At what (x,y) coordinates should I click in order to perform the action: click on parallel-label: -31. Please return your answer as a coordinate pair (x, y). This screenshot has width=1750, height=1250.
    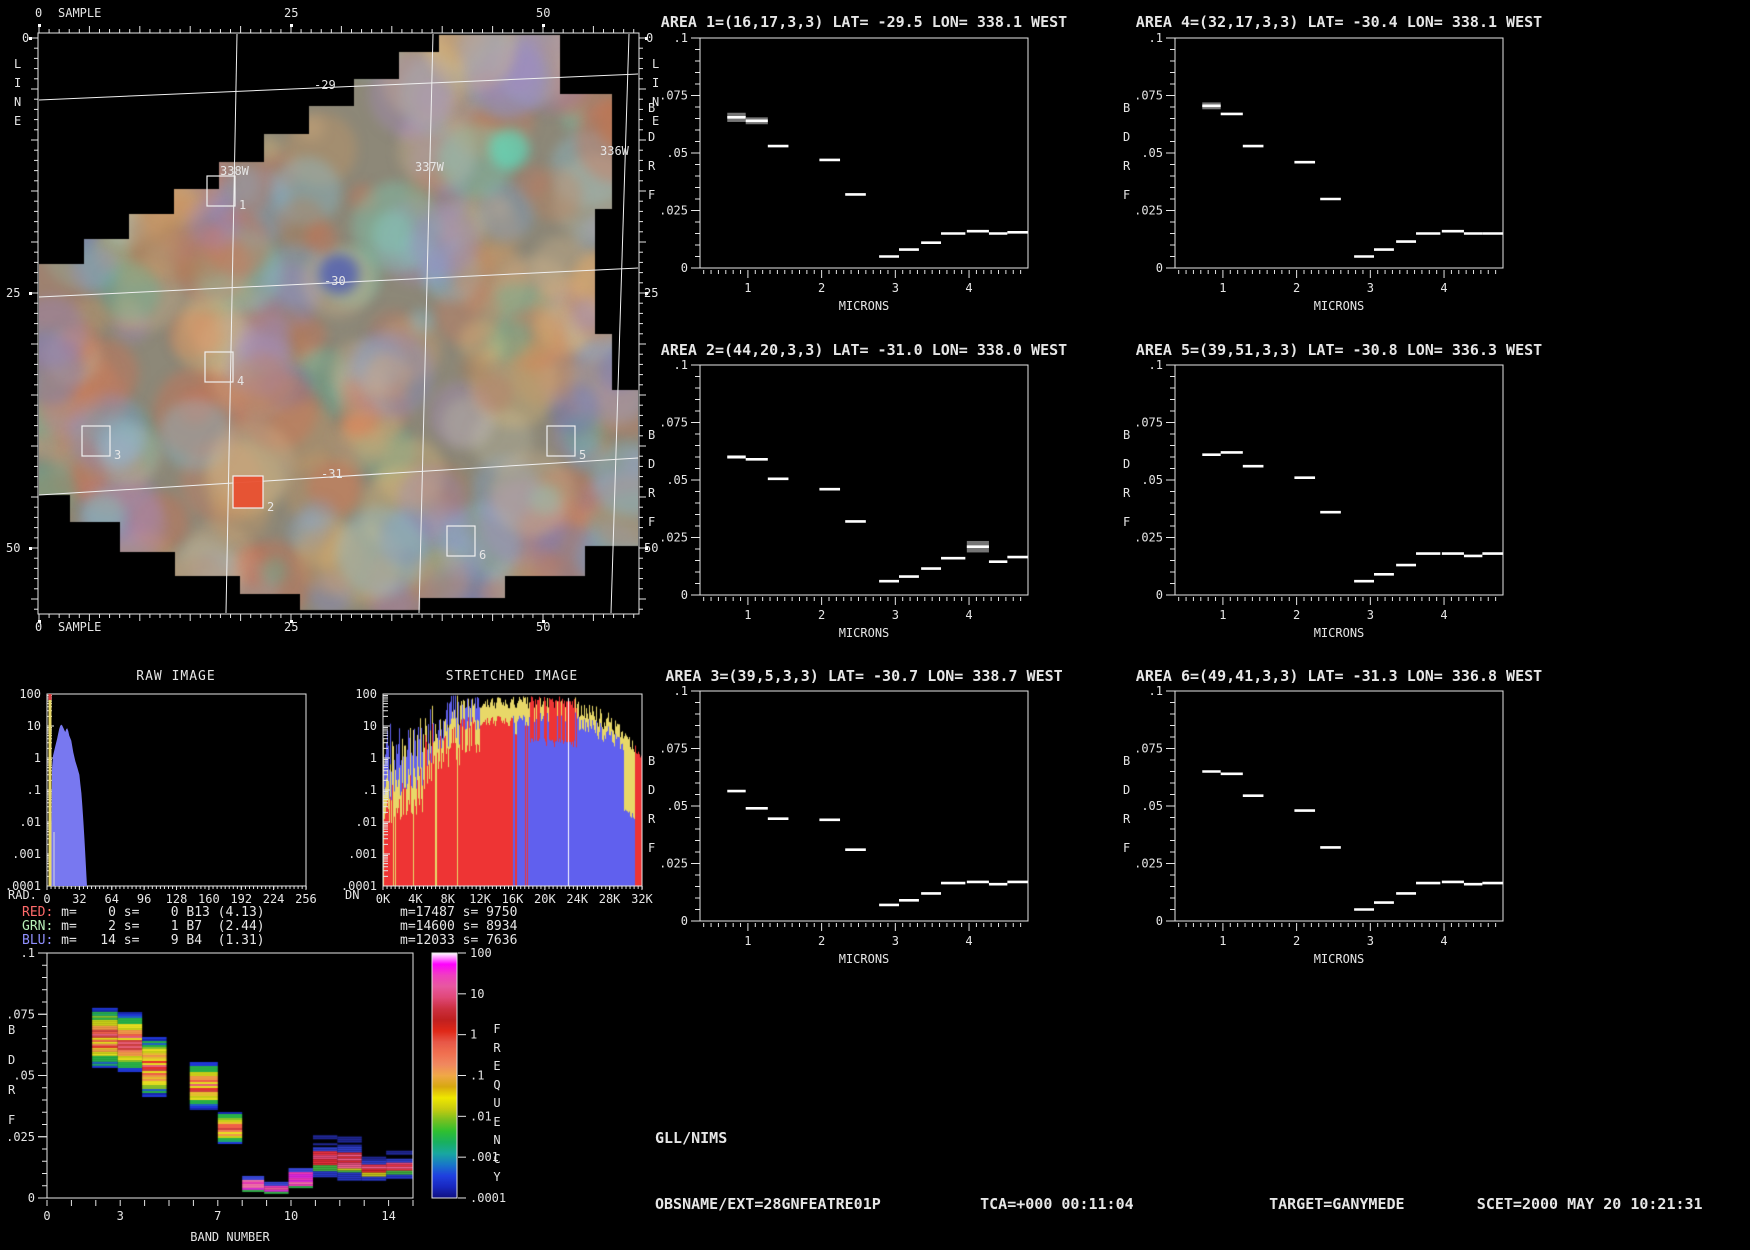
    Looking at the image, I should click on (332, 474).